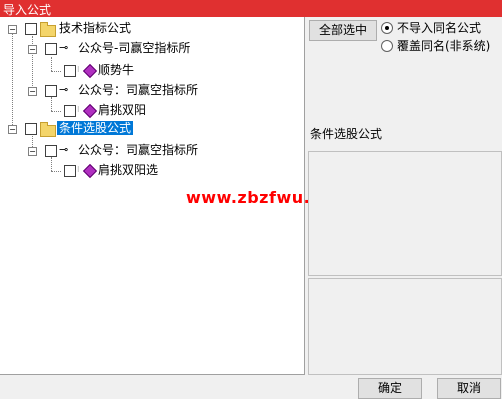 The height and width of the screenshot is (399, 502). Describe the element at coordinates (390, 388) in the screenshot. I see `ok-button: 确定` at that location.